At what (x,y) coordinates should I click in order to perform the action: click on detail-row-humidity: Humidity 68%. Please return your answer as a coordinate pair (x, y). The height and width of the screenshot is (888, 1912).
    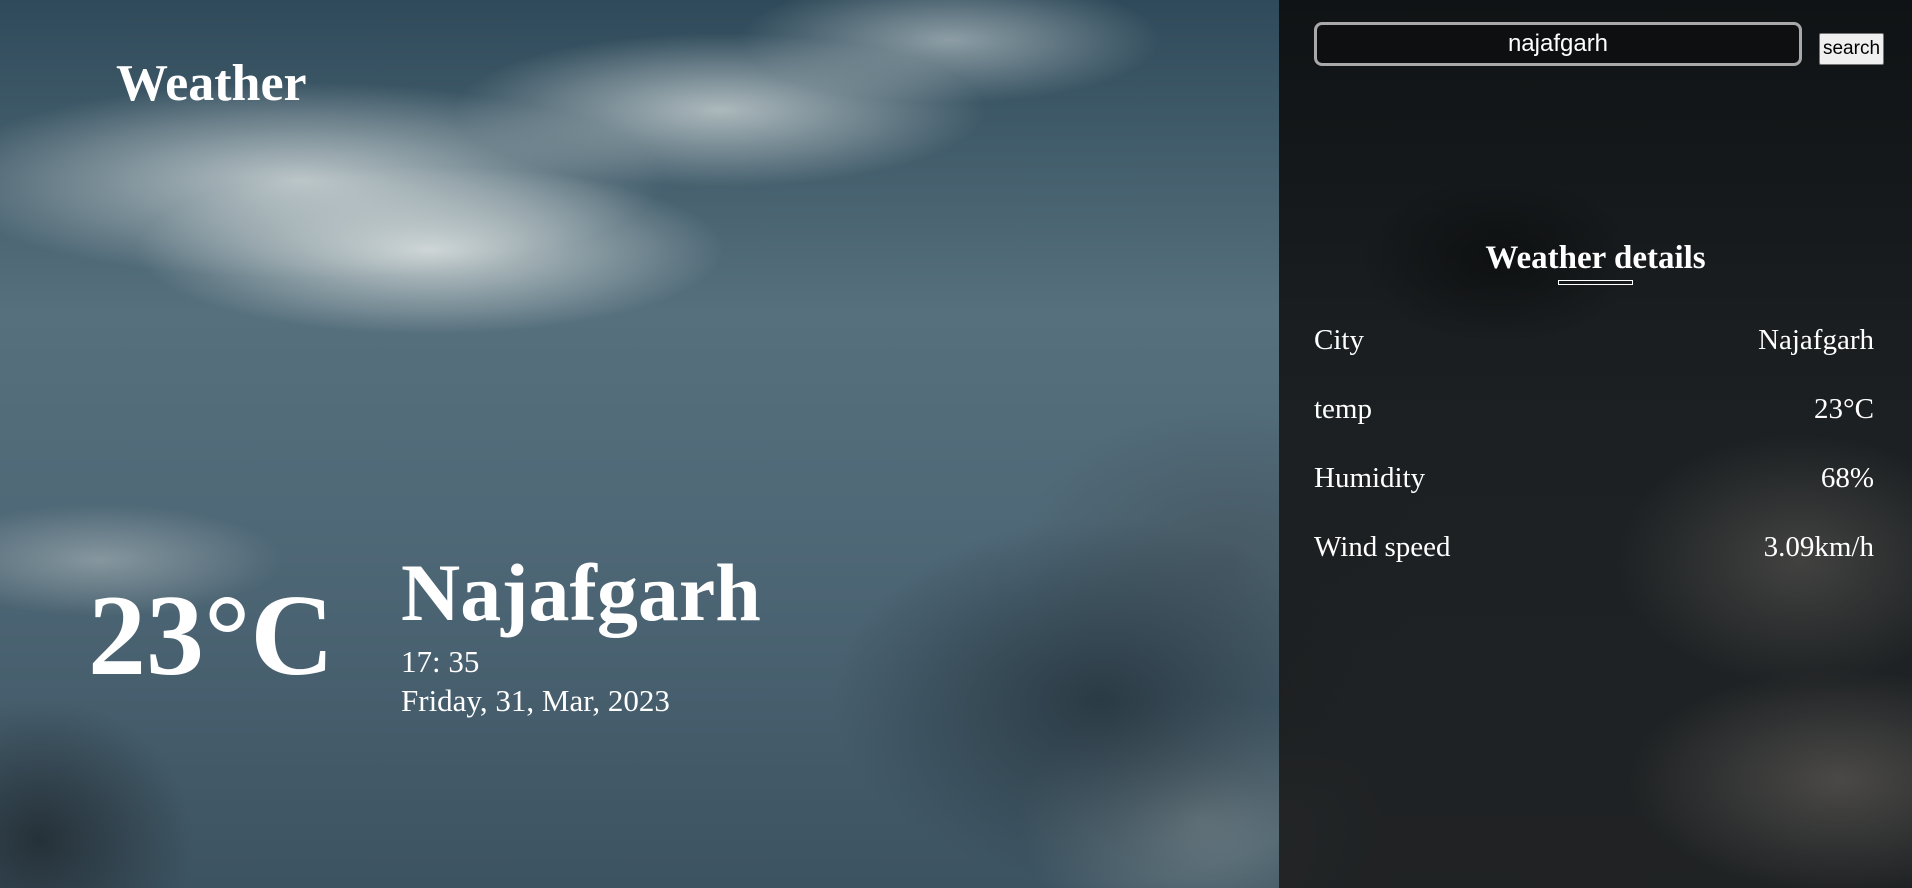
    Looking at the image, I should click on (1594, 478).